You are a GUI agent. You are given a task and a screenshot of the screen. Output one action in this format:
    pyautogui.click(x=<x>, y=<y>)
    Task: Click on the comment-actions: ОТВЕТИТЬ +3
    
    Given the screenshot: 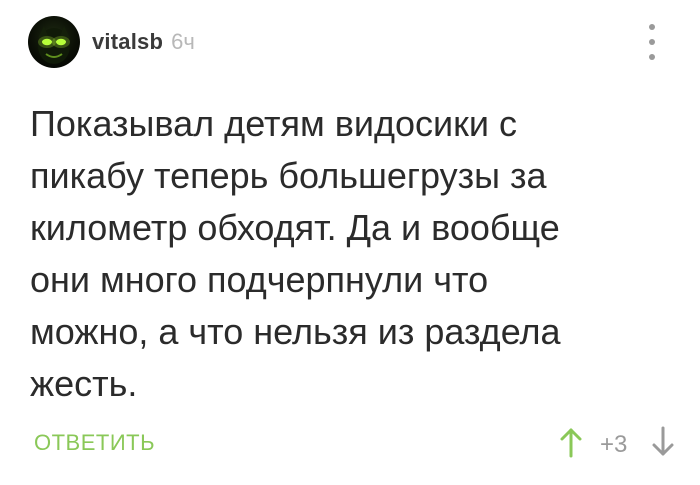 What is the action you would take?
    pyautogui.click(x=359, y=444)
    